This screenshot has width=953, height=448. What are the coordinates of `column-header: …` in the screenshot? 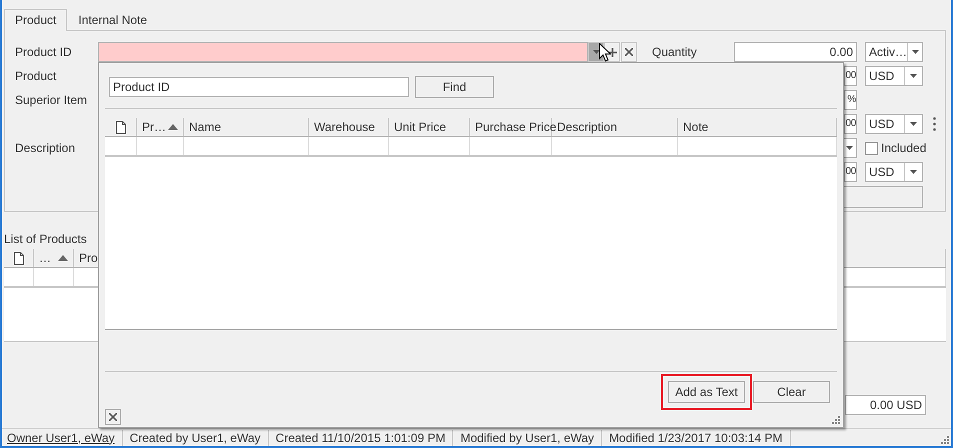 It's located at (45, 258).